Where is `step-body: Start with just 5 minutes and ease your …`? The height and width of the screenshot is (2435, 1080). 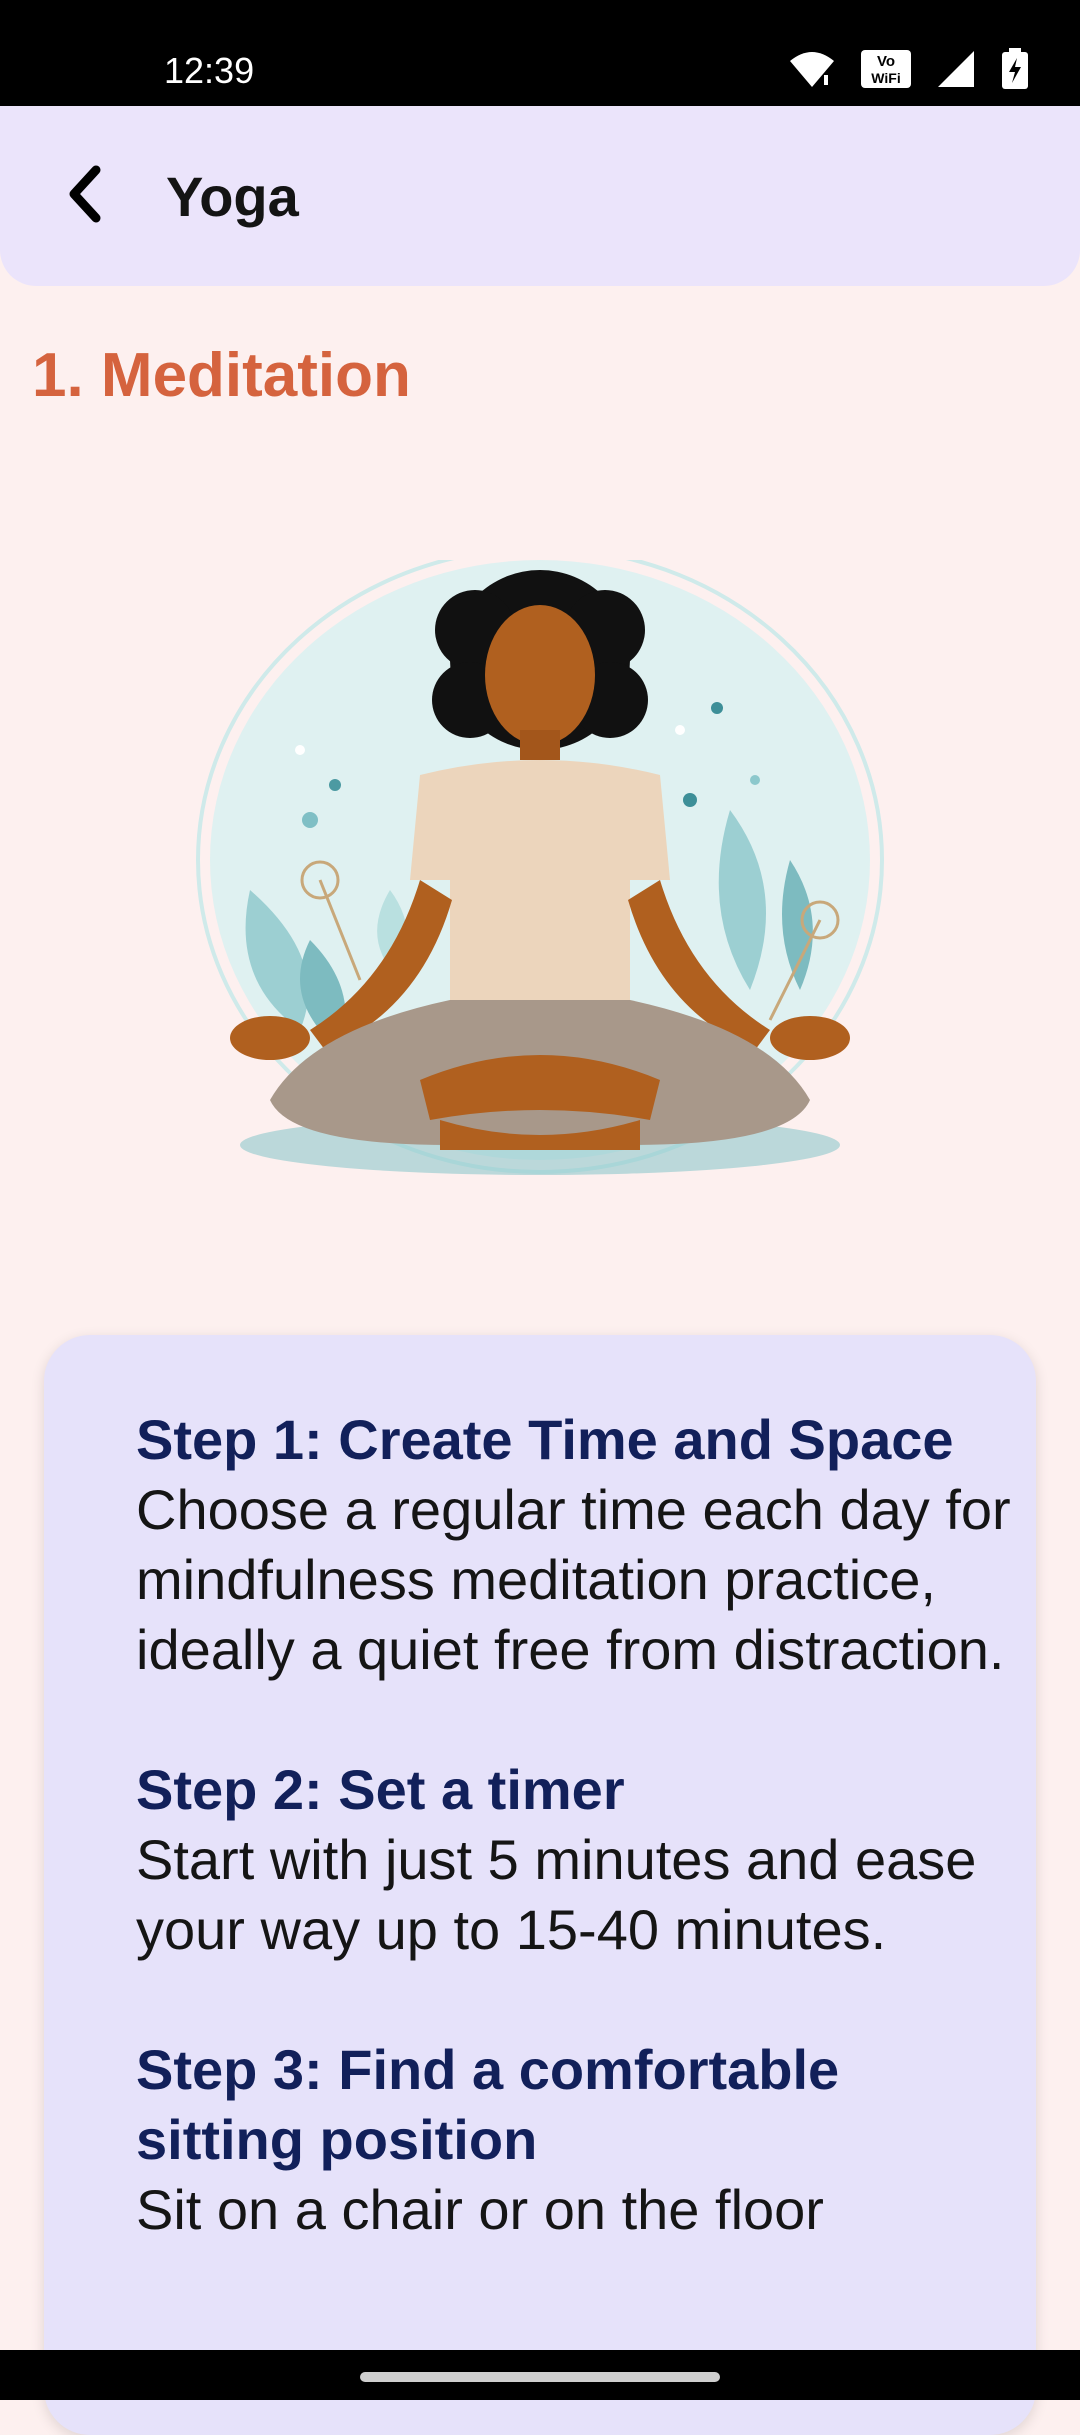
step-body: Start with just 5 minutes and ease your … is located at coordinates (556, 1894).